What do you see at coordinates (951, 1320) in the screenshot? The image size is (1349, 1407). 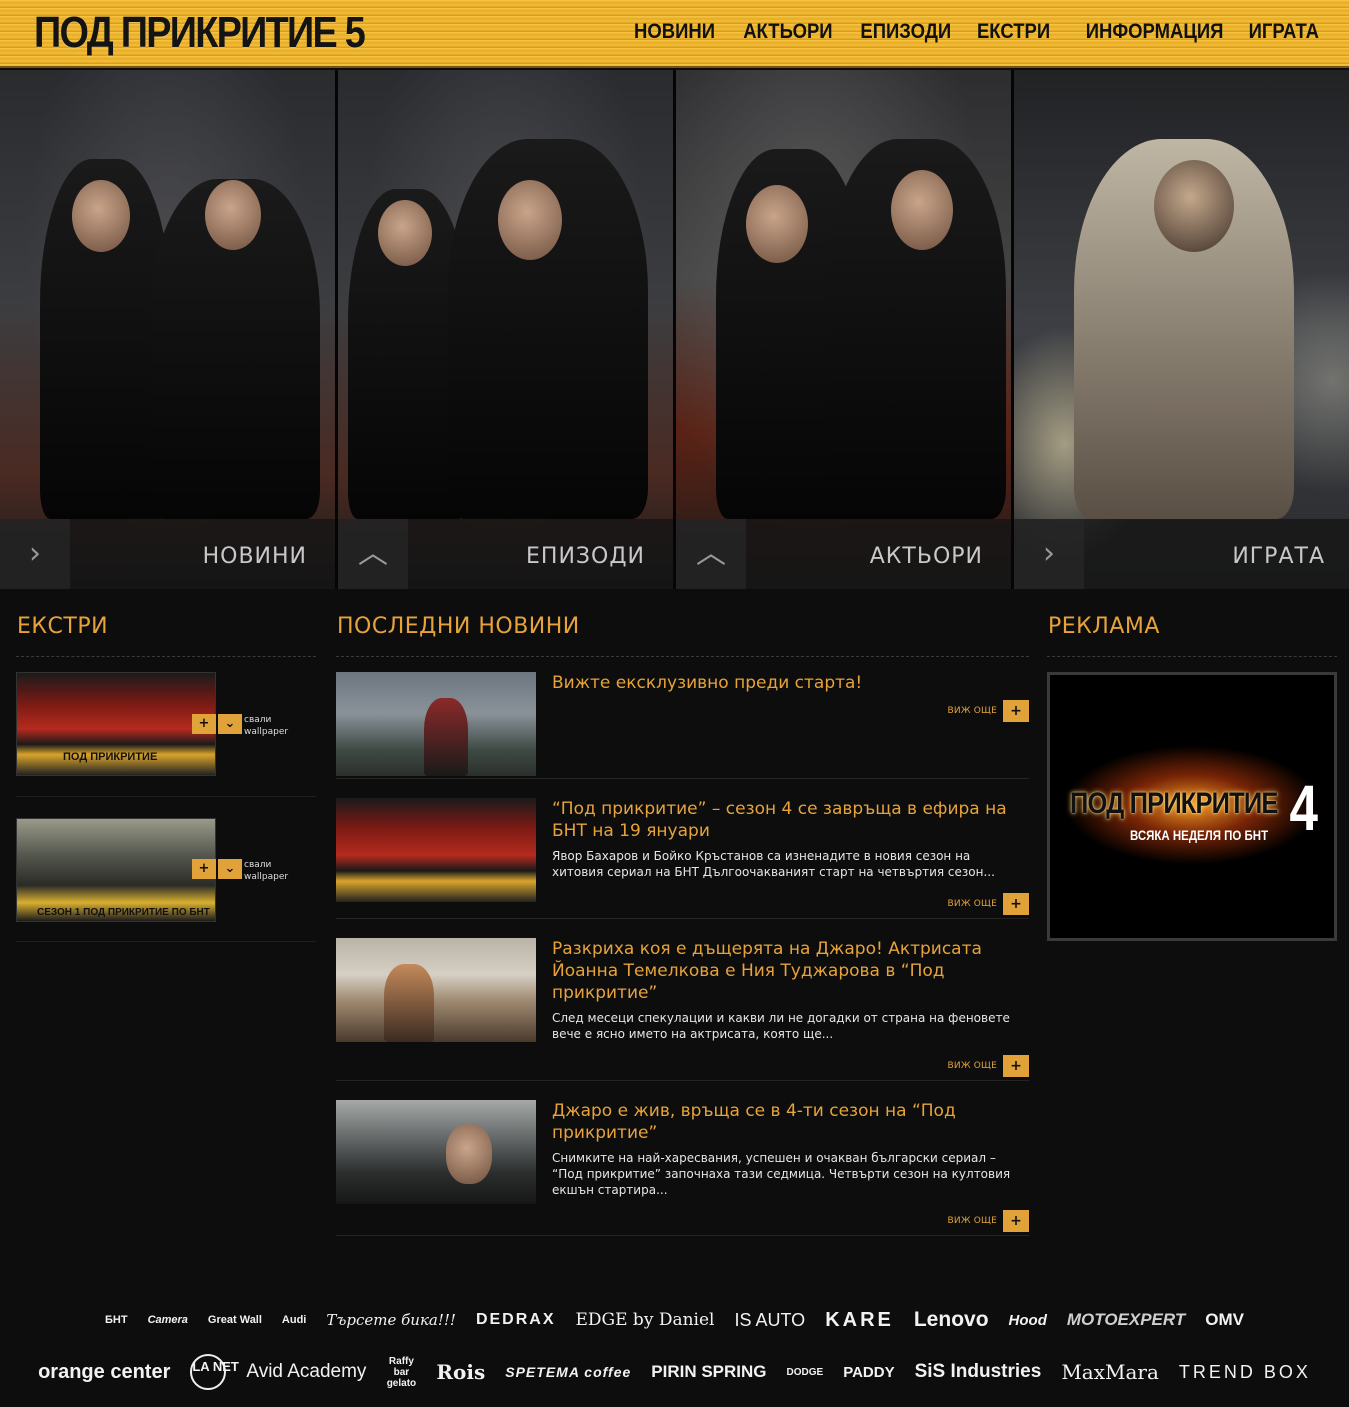 I see `sponsor-logo: Lenovo` at bounding box center [951, 1320].